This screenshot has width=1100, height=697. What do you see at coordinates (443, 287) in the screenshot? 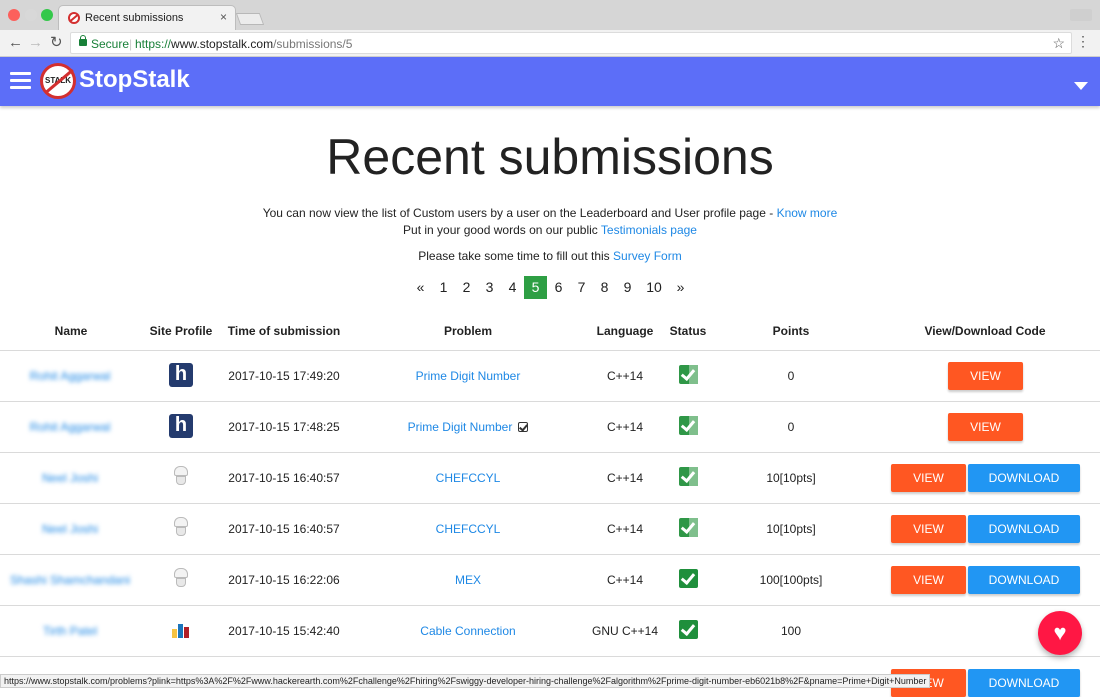
I see `page-link-1: 1` at bounding box center [443, 287].